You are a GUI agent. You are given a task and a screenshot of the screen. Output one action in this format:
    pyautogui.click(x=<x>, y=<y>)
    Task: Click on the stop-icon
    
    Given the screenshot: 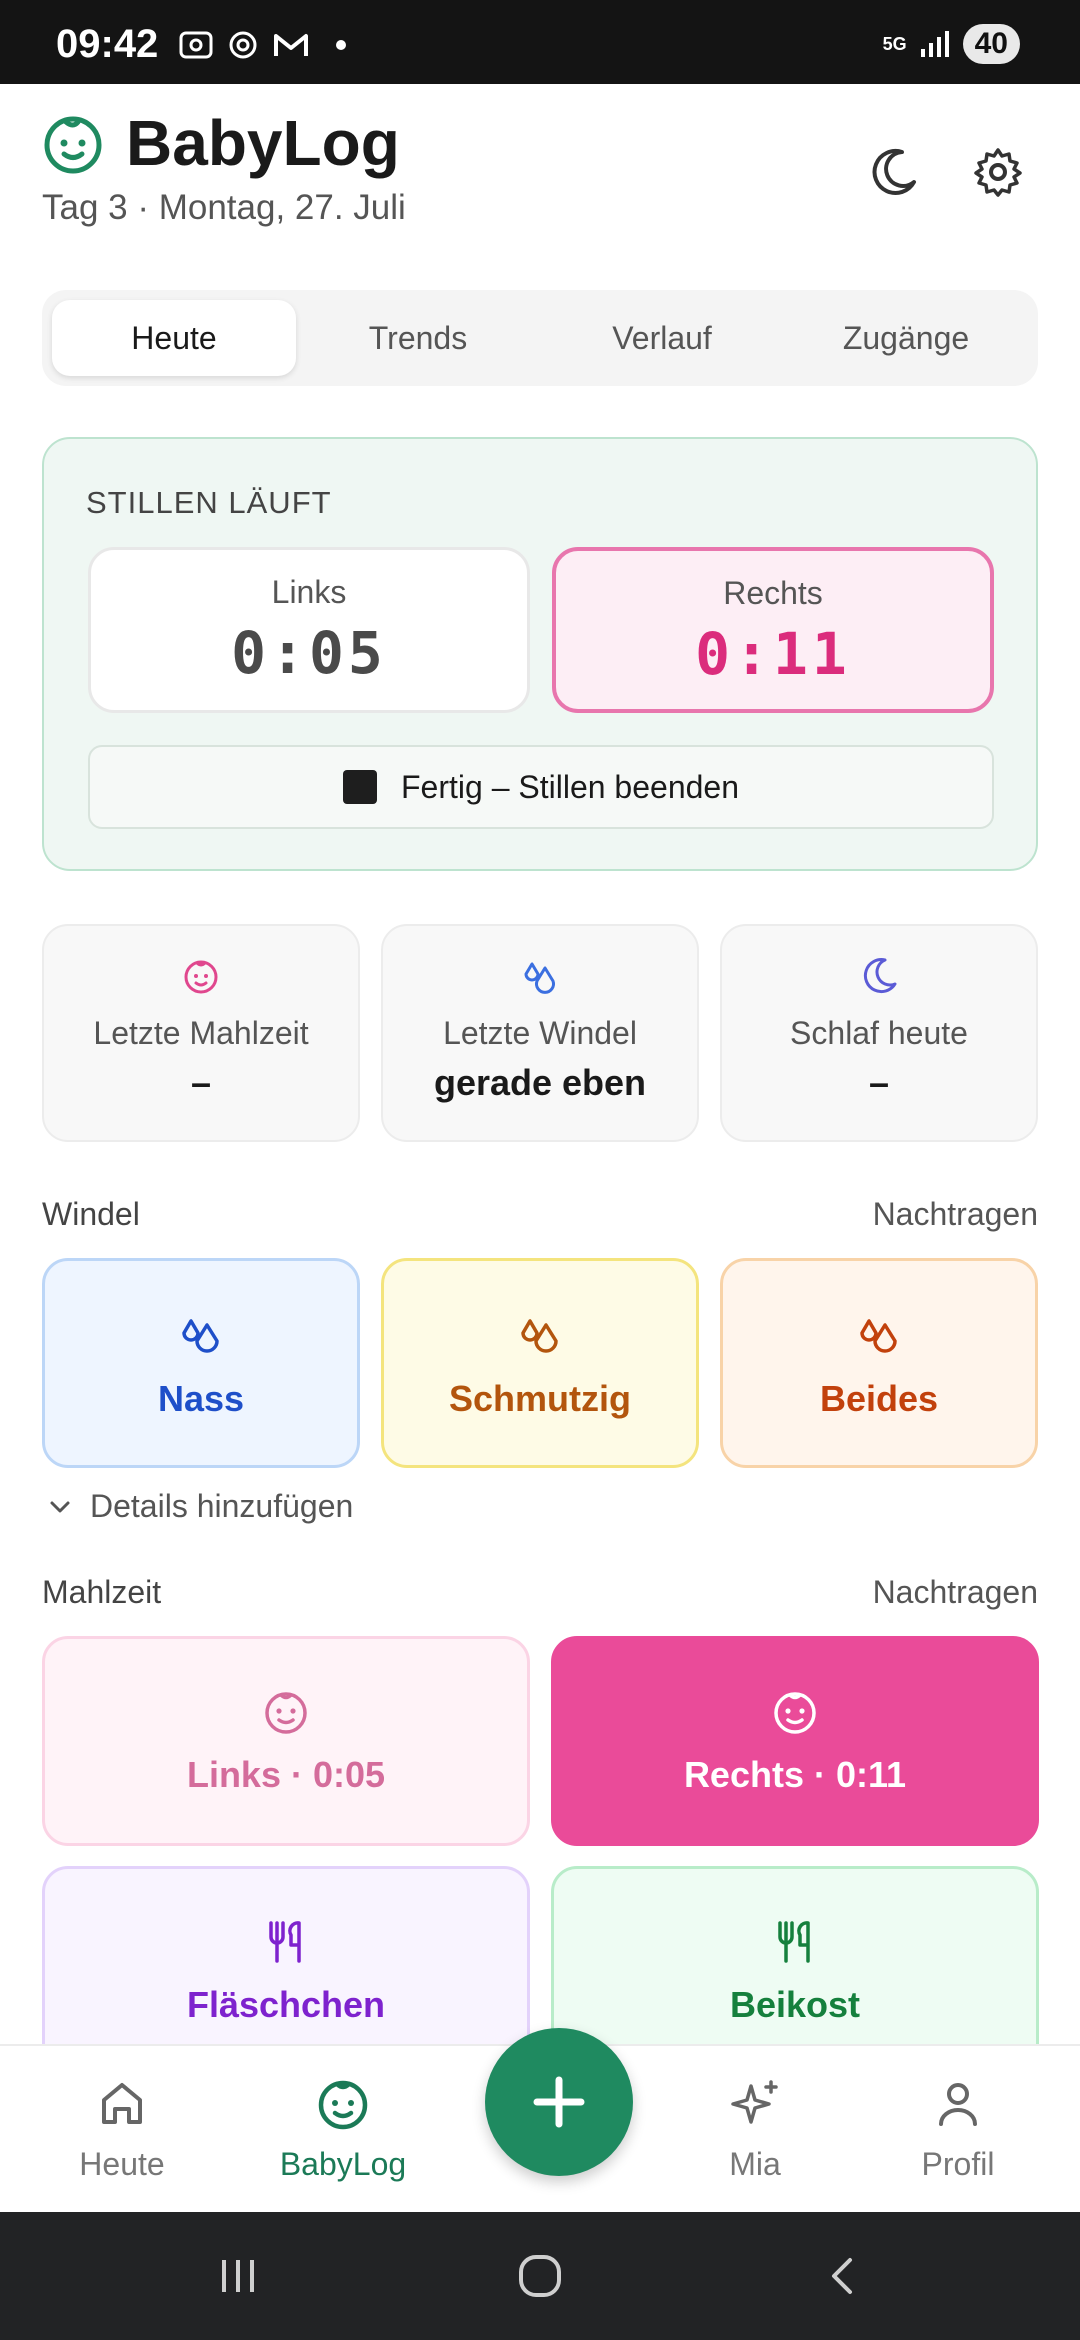 What is the action you would take?
    pyautogui.click(x=360, y=787)
    